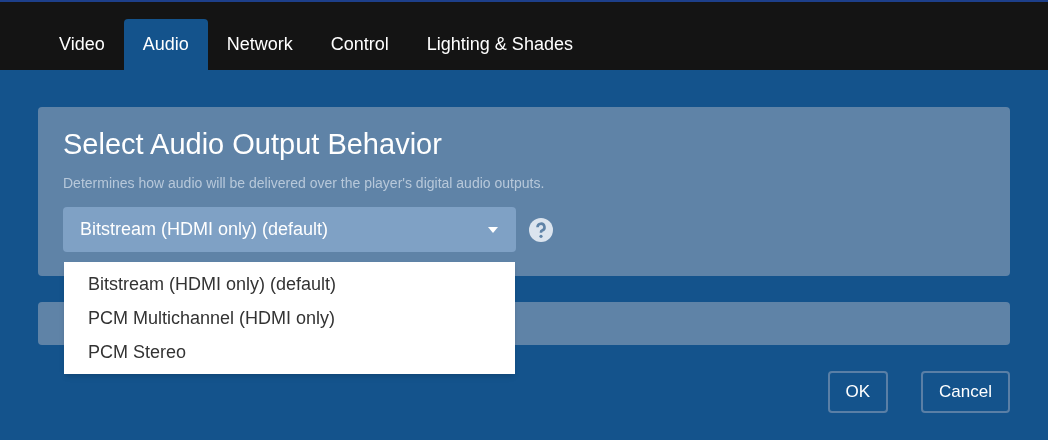 The width and height of the screenshot is (1048, 440). I want to click on ok-button: OK, so click(858, 392).